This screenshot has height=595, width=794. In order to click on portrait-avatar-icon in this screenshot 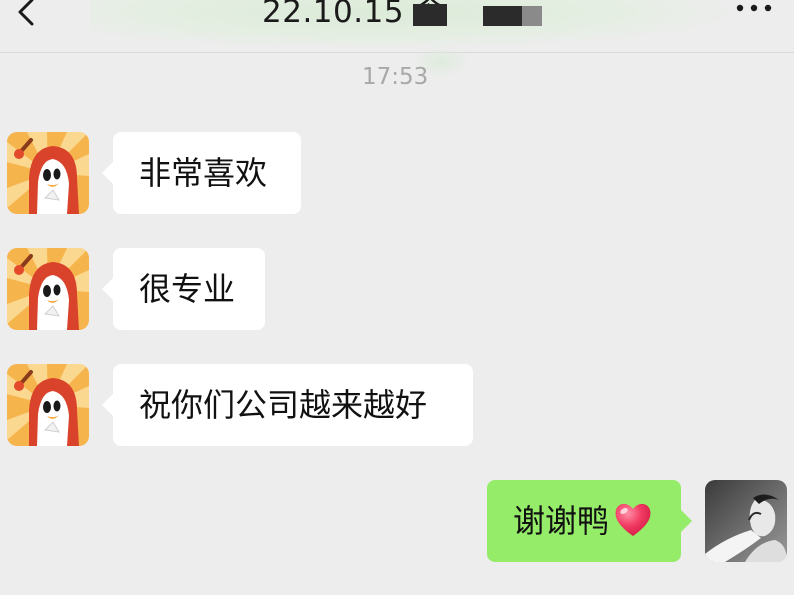, I will do `click(746, 521)`.